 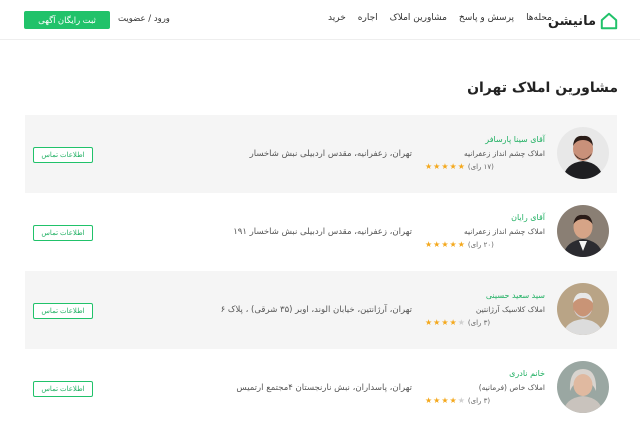 I want to click on rating-row: (۲۰ رای) ★ ★ ★ ★ ★, so click(x=485, y=245).